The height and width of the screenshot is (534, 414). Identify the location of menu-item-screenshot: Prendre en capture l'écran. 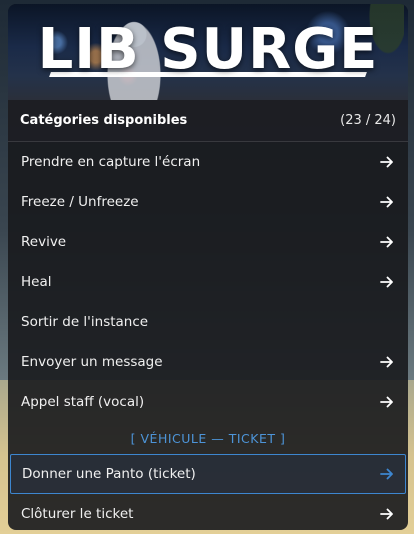
(208, 162).